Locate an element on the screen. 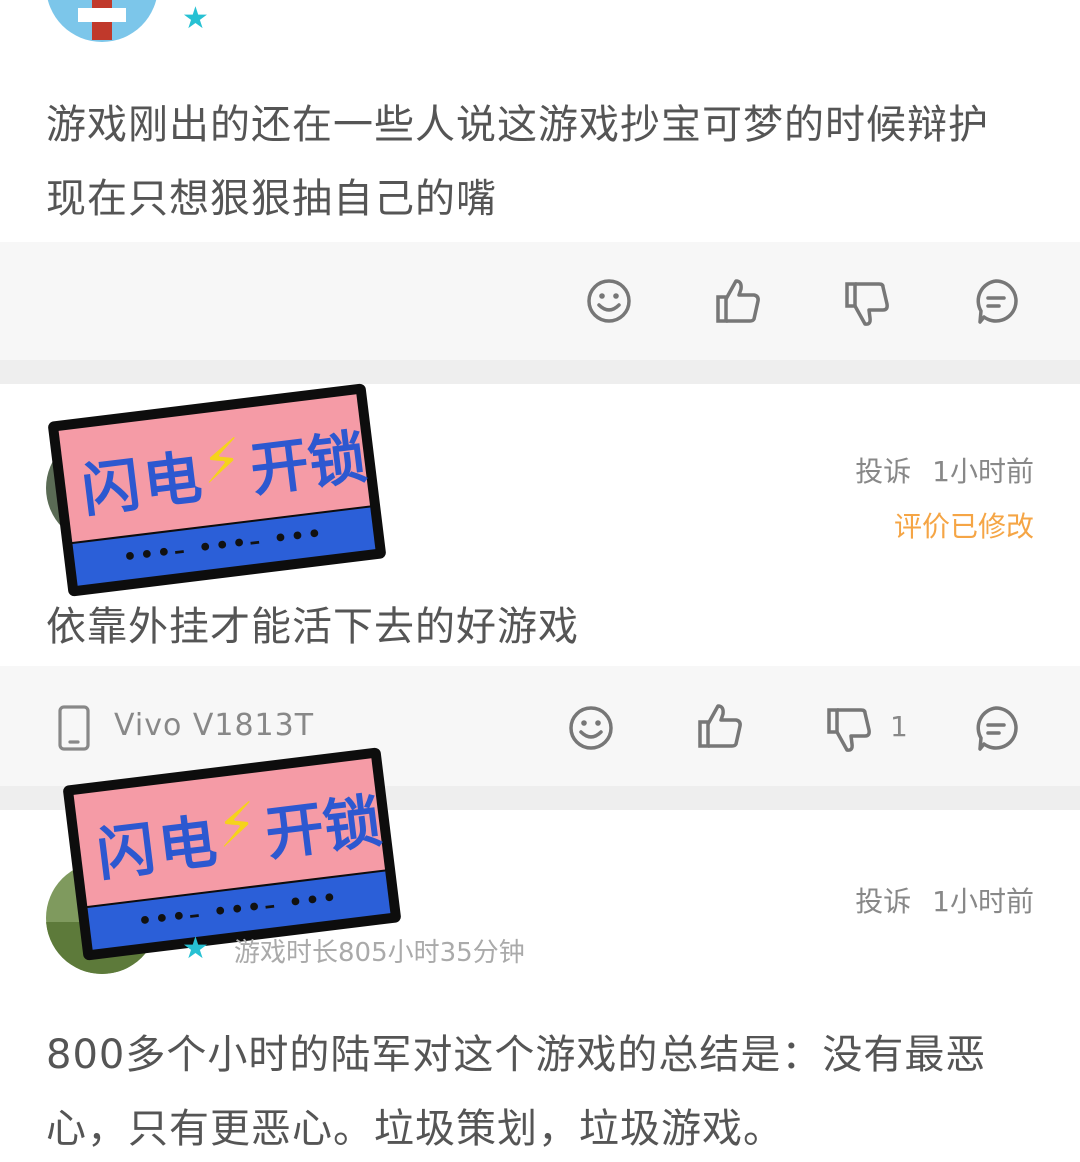 Image resolution: width=1080 pixels, height=1162 pixels. playtime: 游戏时长805小时35分钟 is located at coordinates (379, 953).